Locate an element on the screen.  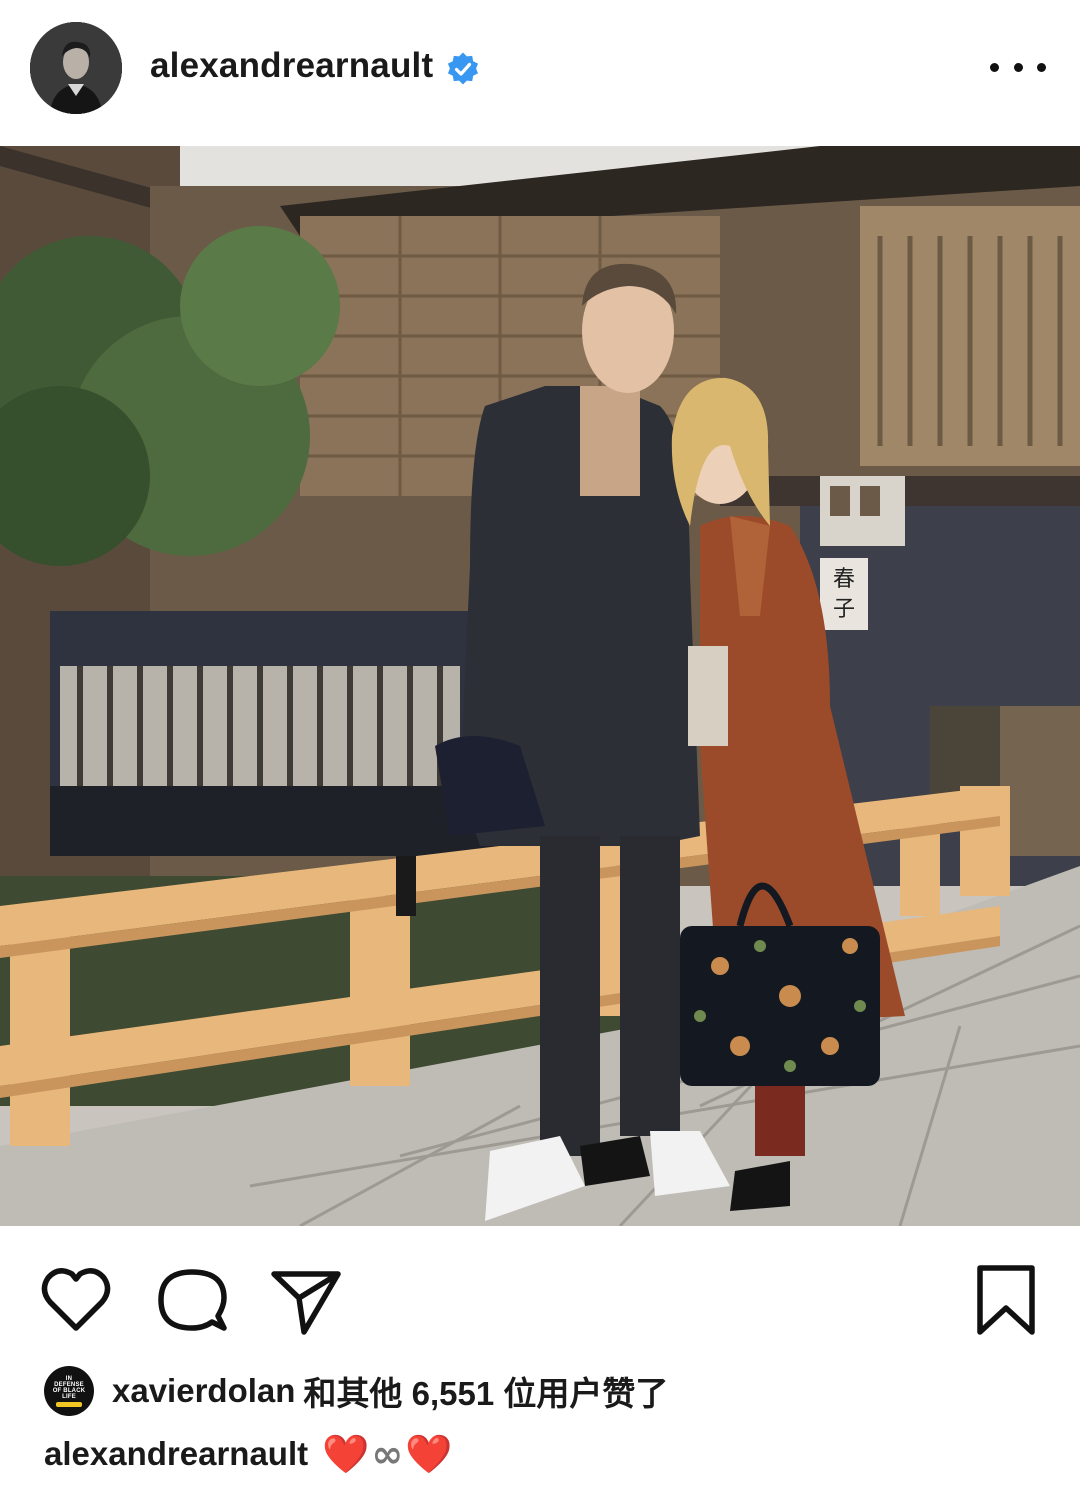
liker-avatar-bar is located at coordinates (69, 1404).